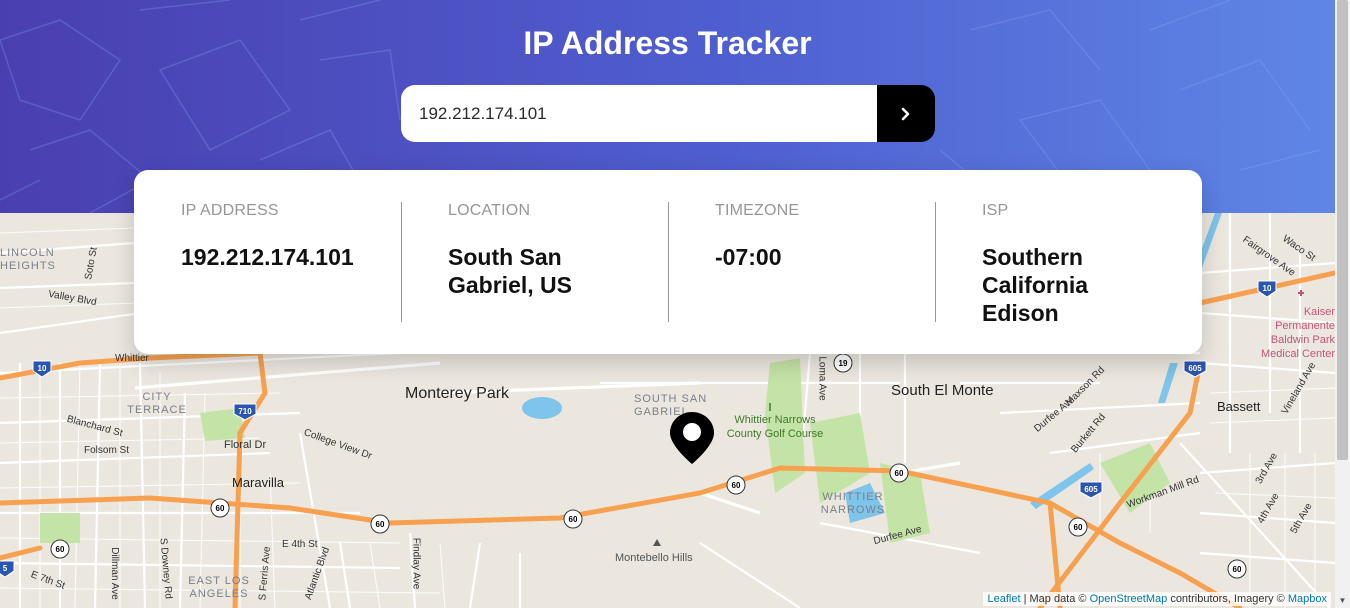 This screenshot has height=608, width=1350. Describe the element at coordinates (245, 445) in the screenshot. I see `street-floral: Floral Dr` at that location.